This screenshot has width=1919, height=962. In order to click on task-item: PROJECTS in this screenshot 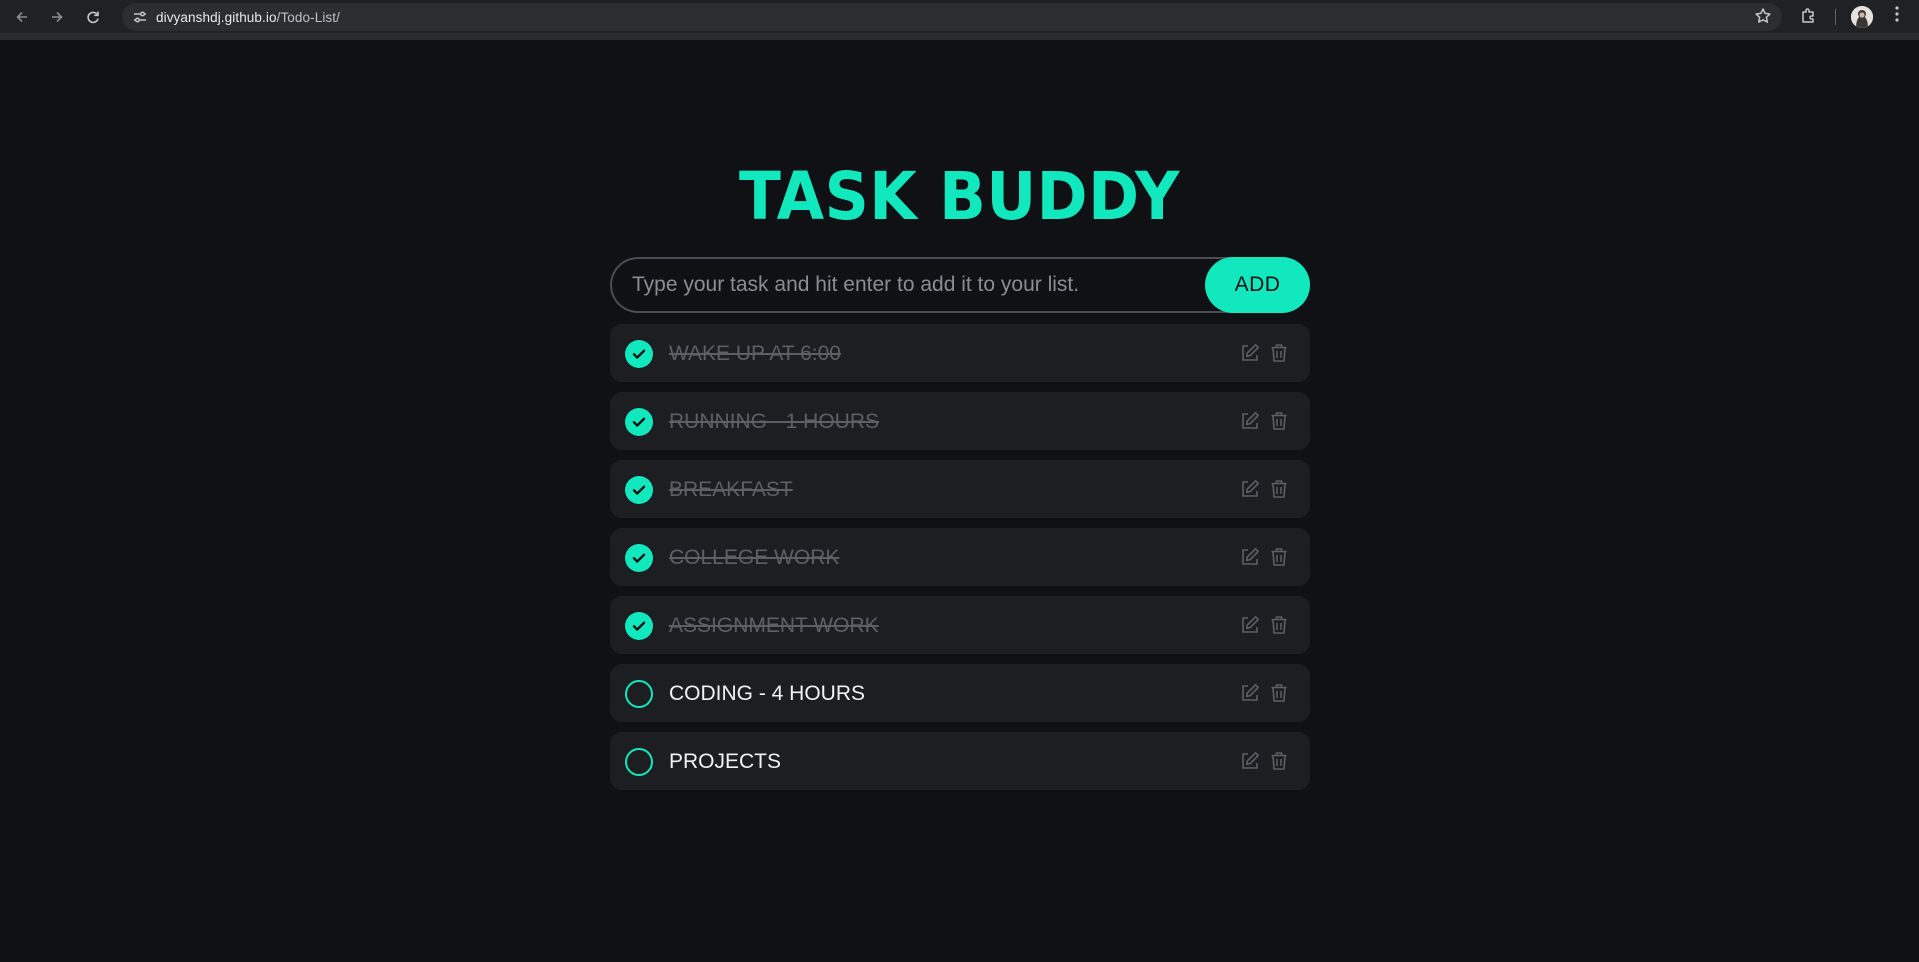, I will do `click(960, 761)`.